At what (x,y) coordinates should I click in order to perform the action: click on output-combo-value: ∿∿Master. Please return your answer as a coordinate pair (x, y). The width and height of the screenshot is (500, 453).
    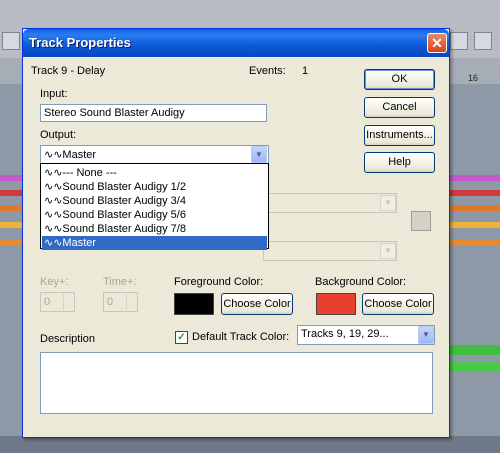
    Looking at the image, I should click on (70, 155).